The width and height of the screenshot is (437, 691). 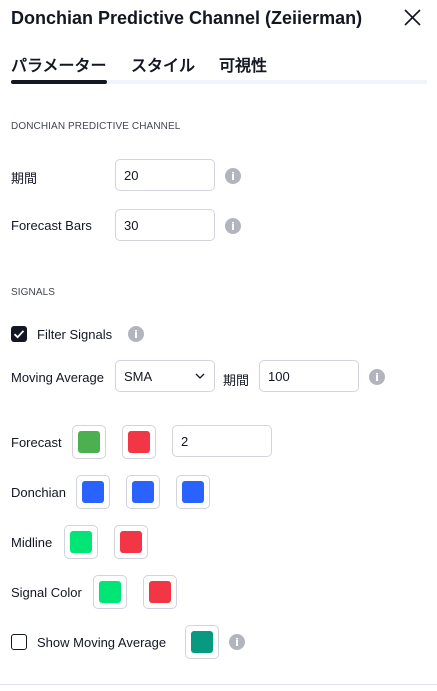 What do you see at coordinates (200, 376) in the screenshot?
I see `chevron-down-icon` at bounding box center [200, 376].